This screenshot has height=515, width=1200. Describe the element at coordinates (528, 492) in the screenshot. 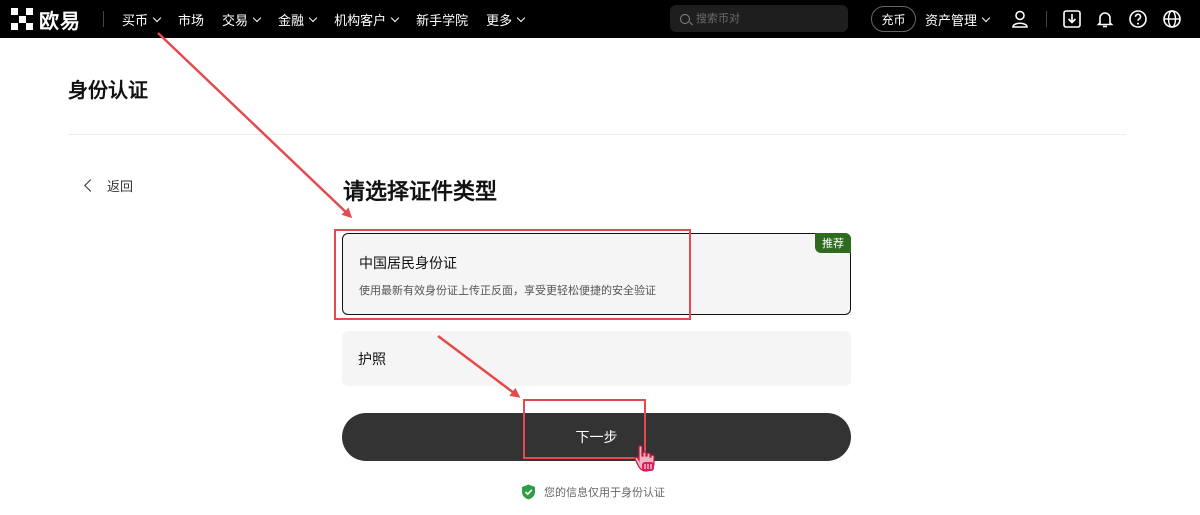

I see `shield-check-icon` at that location.